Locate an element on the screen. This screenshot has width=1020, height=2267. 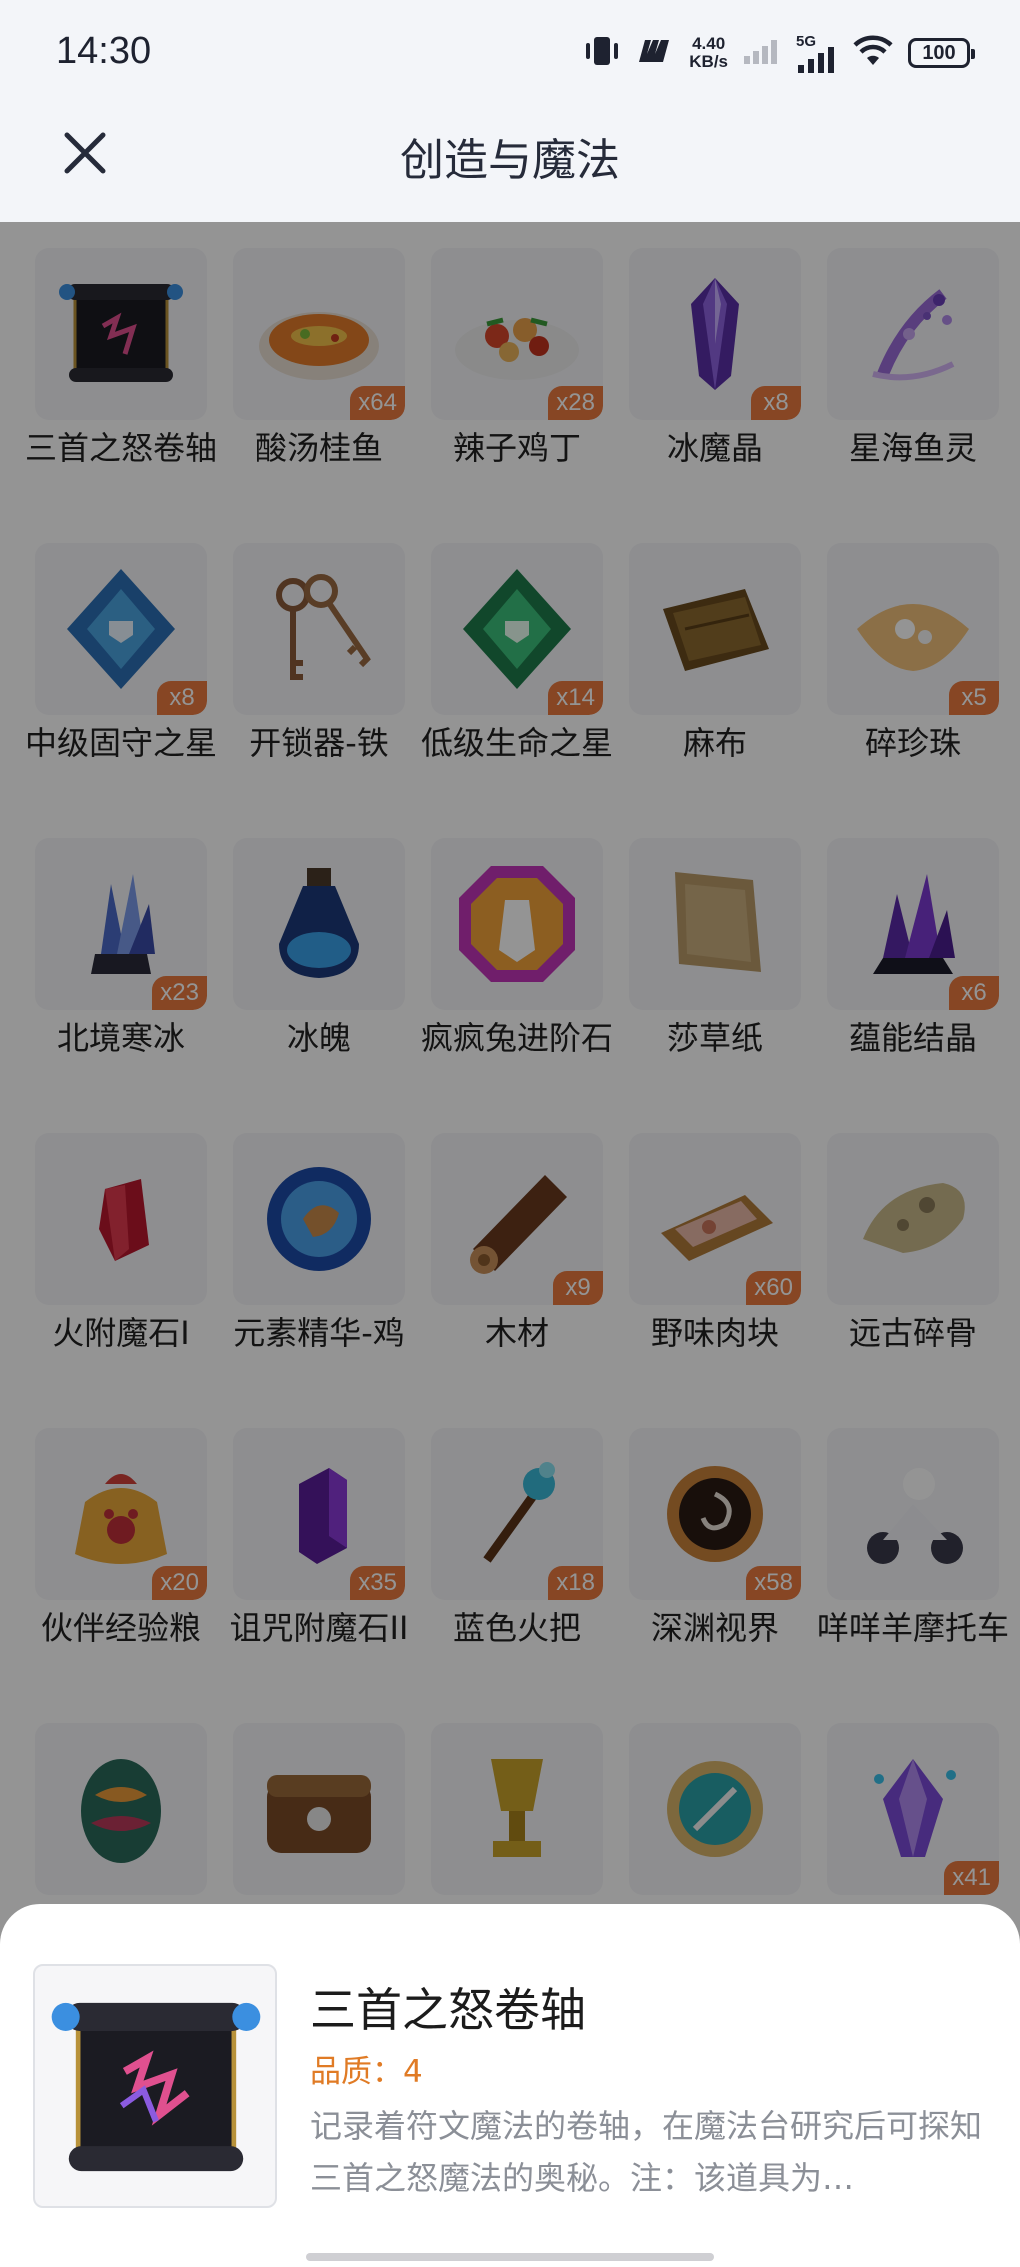
status-icons: 4.40 KB/s 5G 100 is located at coordinates (779, 53).